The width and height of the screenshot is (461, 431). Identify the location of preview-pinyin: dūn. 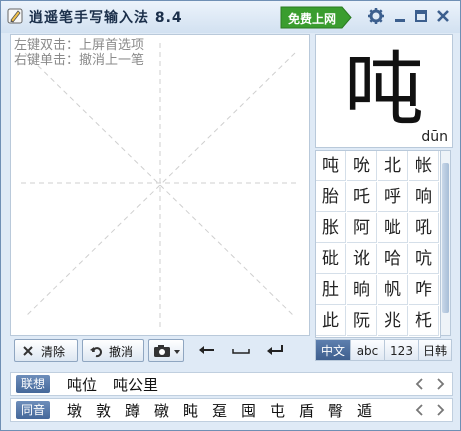
(434, 137).